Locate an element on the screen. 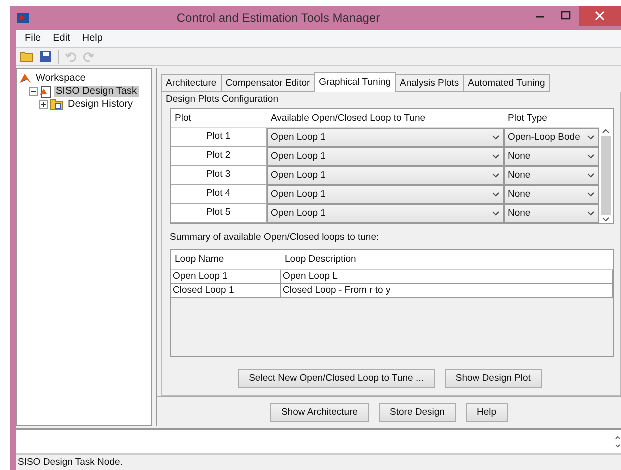 The height and width of the screenshot is (470, 621). summary-label: Summary of available Open/Closed loops to tune: is located at coordinates (275, 237).